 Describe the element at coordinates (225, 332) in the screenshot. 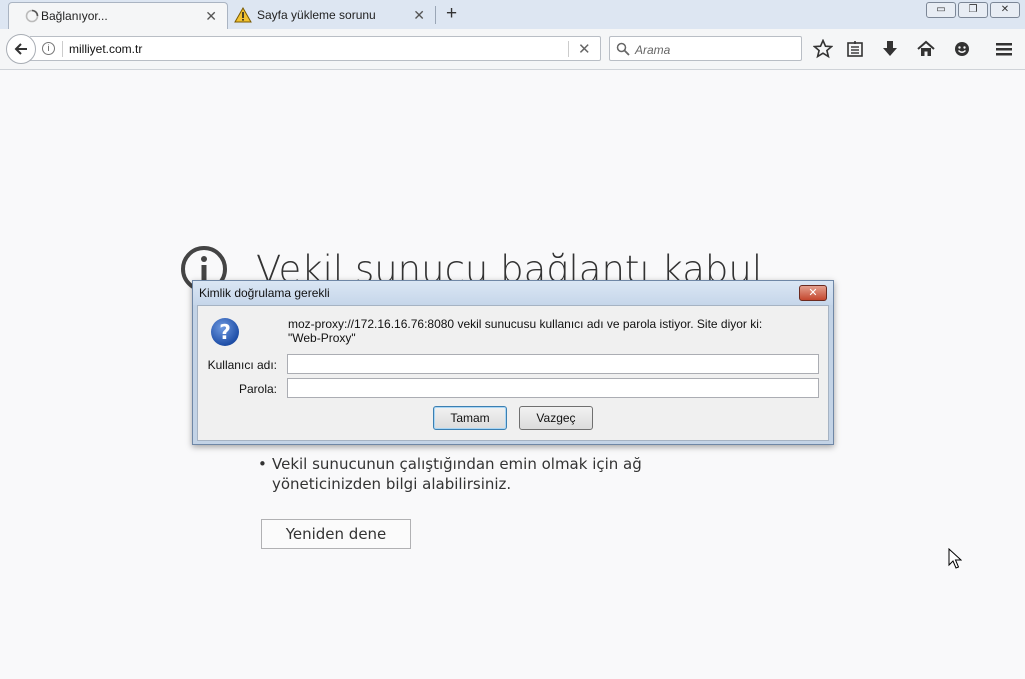

I see `question-icon: ?` at that location.